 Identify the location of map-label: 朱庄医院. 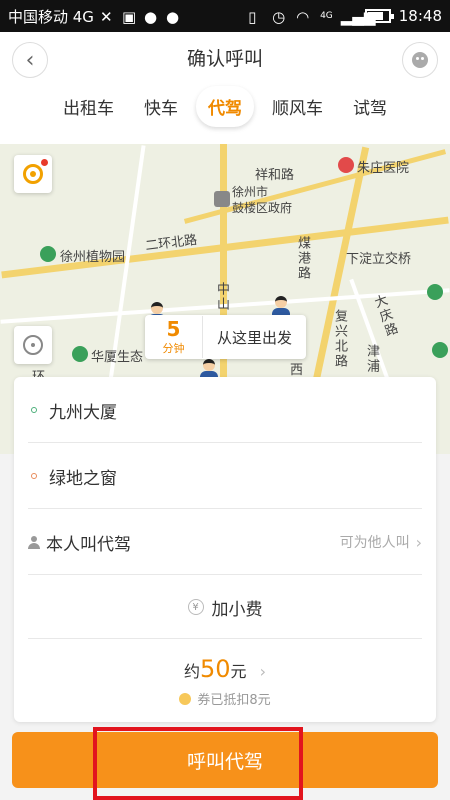
(383, 168).